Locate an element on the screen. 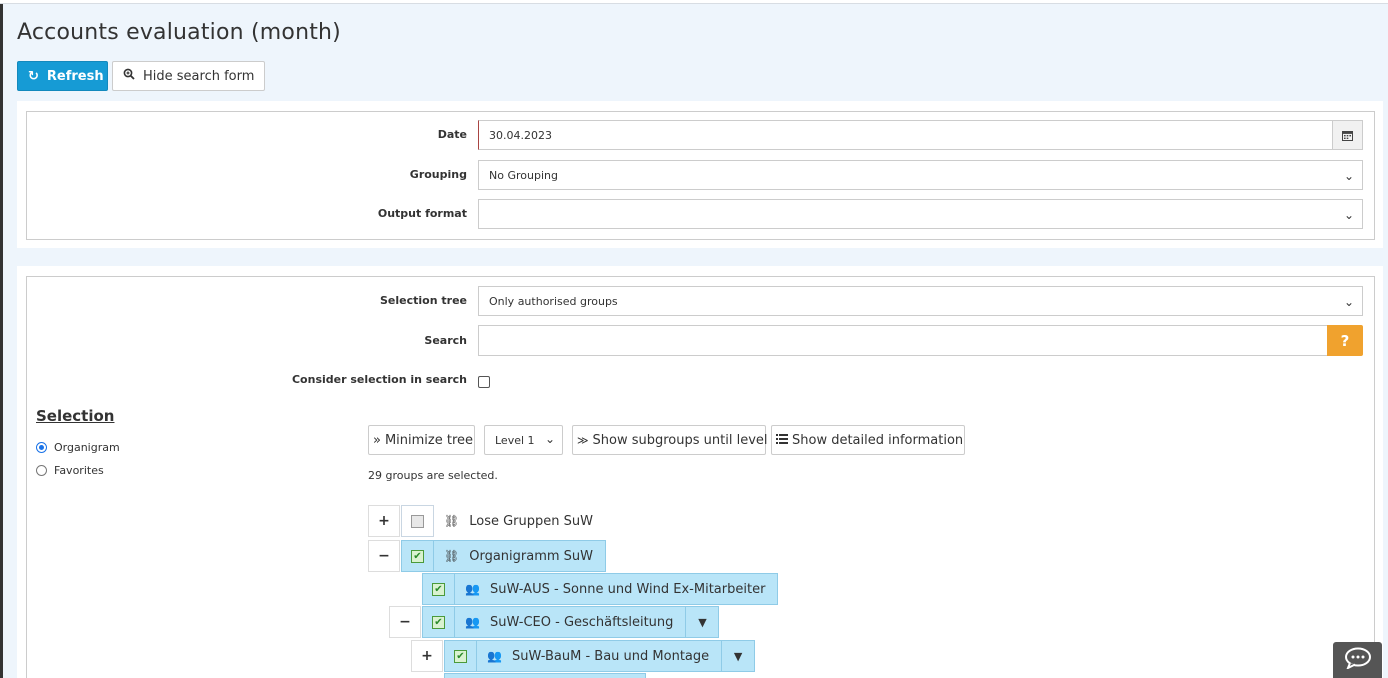 This screenshot has height=678, width=1388. tree-node-suw-baum: ✔ 👥 SuW-BauM - Bau und Montage ▼ is located at coordinates (600, 656).